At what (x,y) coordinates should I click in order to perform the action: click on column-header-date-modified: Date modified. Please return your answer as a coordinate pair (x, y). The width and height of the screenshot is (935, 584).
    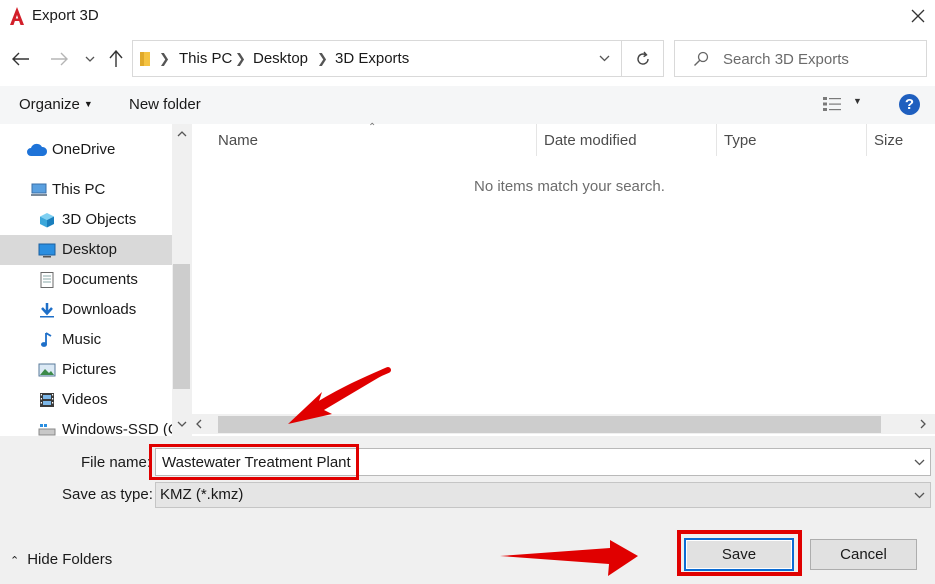
    Looking at the image, I should click on (590, 140).